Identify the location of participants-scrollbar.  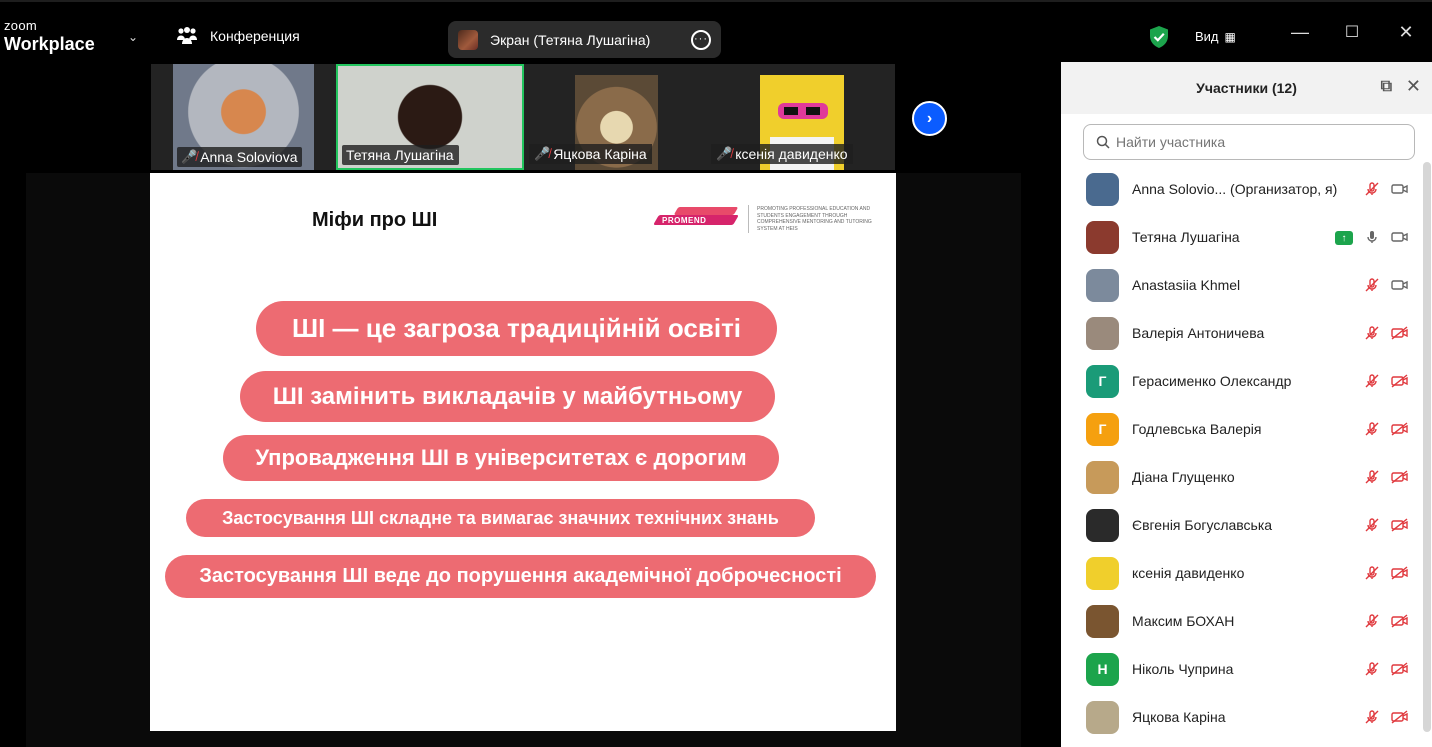
(1427, 454).